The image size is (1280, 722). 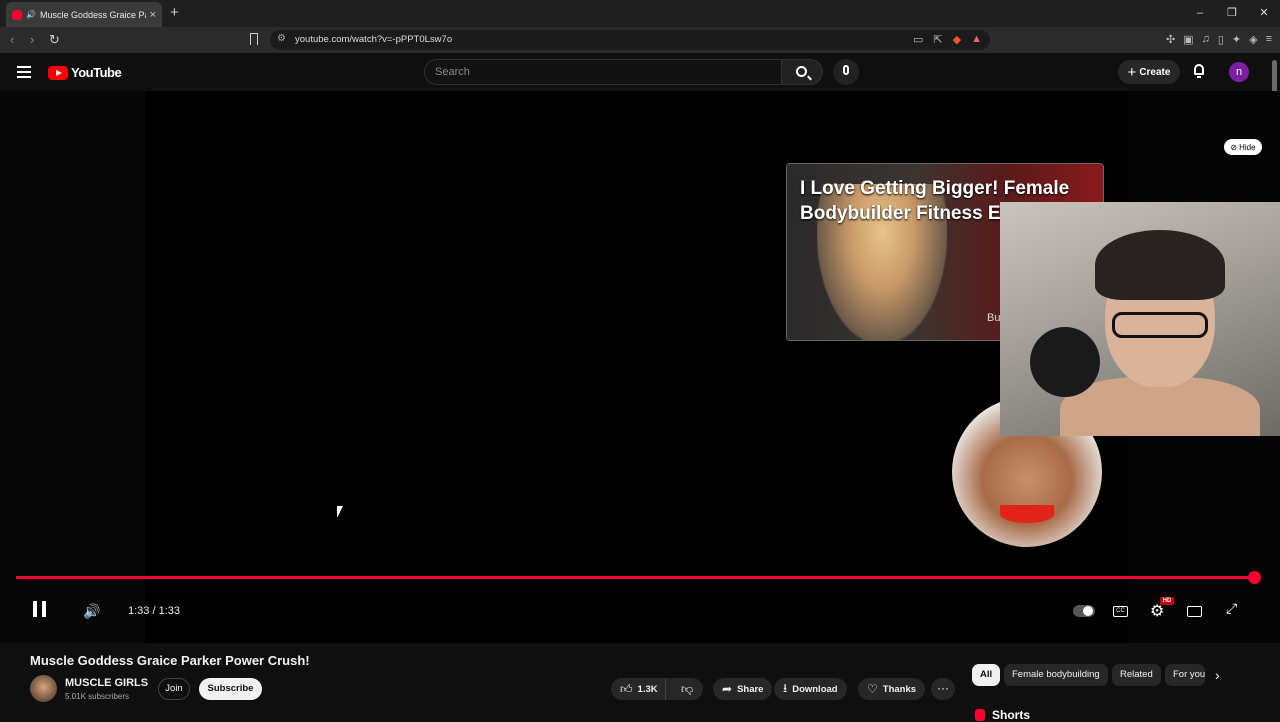 I want to click on account-avatar: n, so click(x=1239, y=72).